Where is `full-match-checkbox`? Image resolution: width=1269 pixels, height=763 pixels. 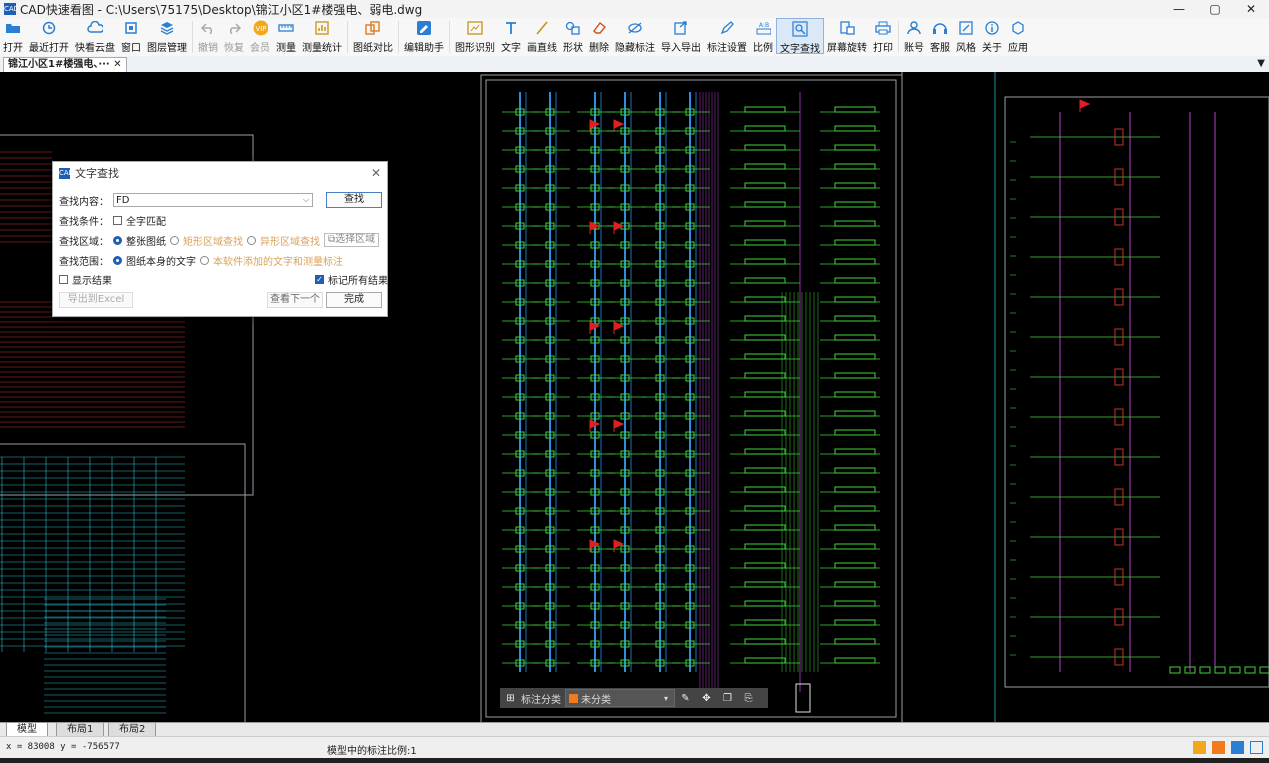 full-match-checkbox is located at coordinates (117, 220).